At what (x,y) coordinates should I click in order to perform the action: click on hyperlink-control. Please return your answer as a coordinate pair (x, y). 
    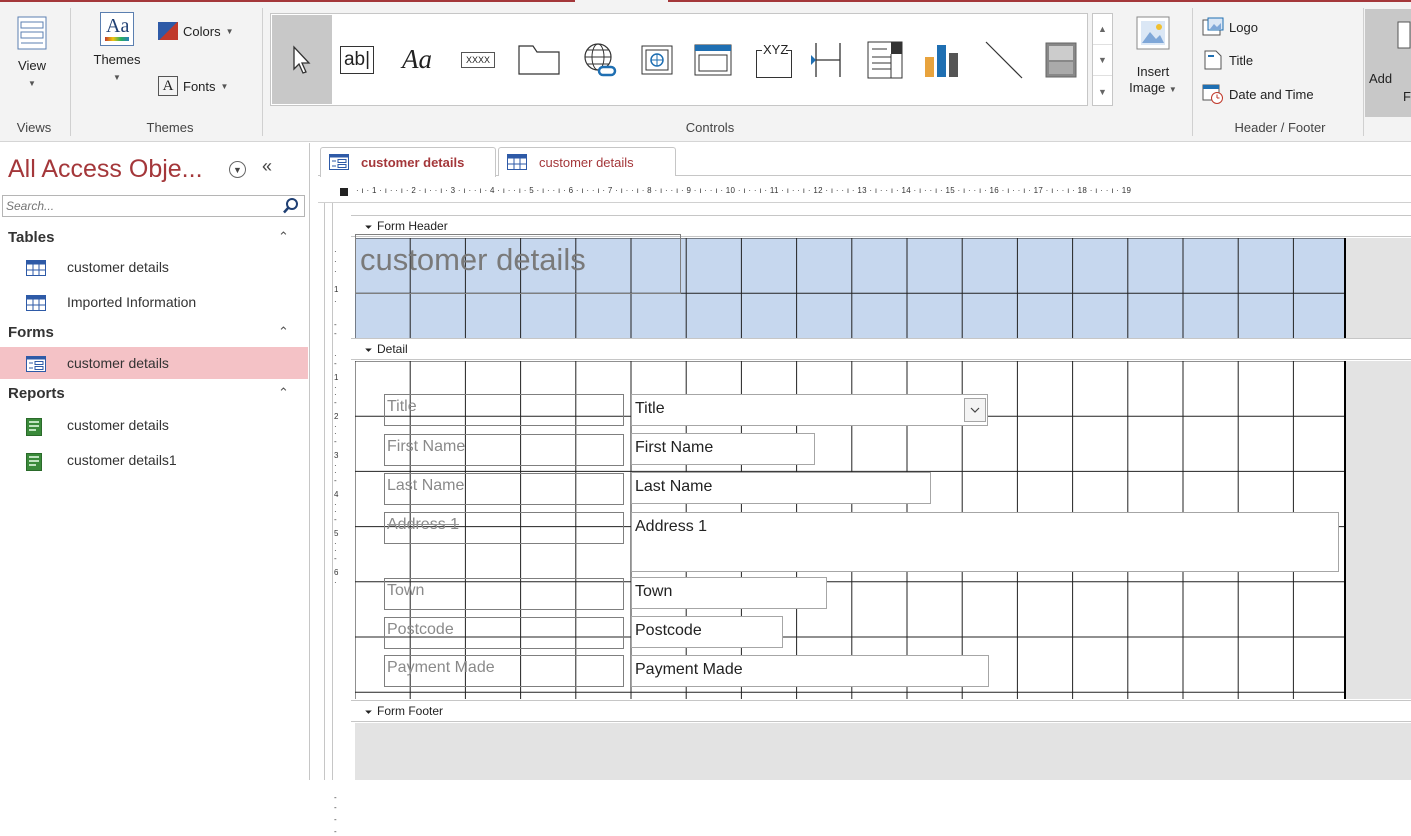
    Looking at the image, I should click on (600, 59).